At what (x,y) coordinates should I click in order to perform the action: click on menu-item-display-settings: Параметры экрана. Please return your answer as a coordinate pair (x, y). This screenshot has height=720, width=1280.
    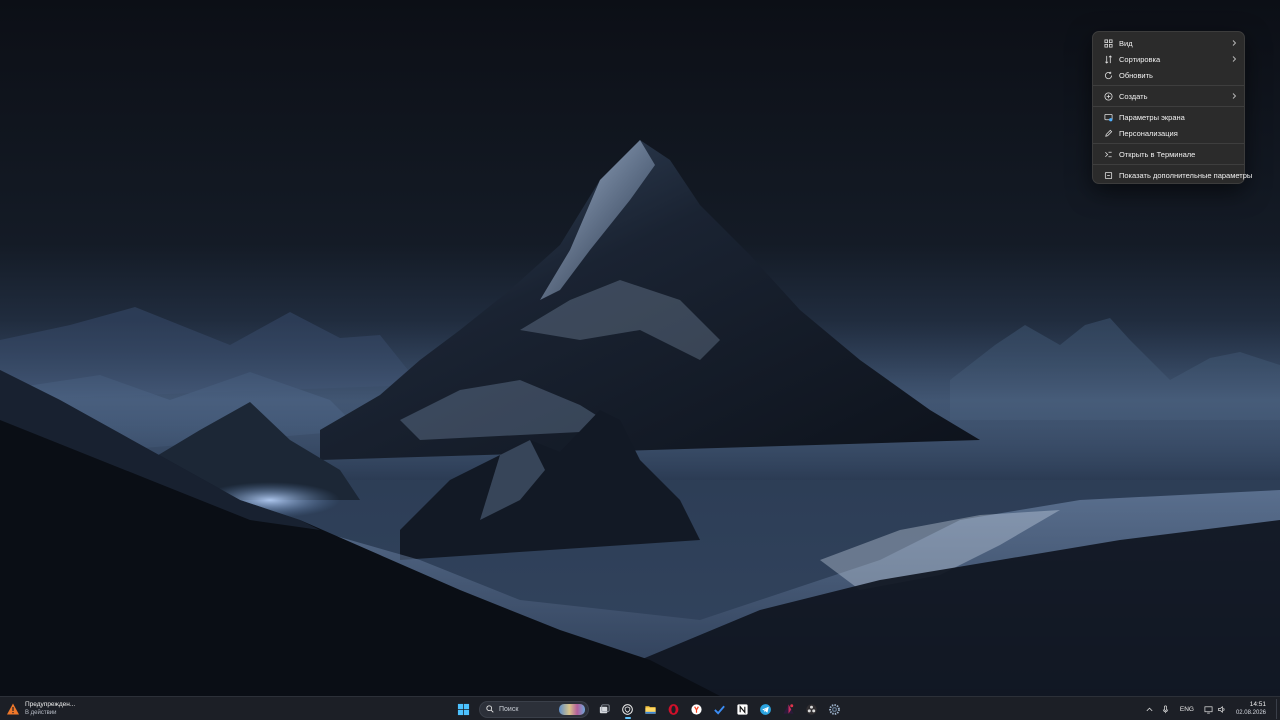
    Looking at the image, I should click on (1168, 117).